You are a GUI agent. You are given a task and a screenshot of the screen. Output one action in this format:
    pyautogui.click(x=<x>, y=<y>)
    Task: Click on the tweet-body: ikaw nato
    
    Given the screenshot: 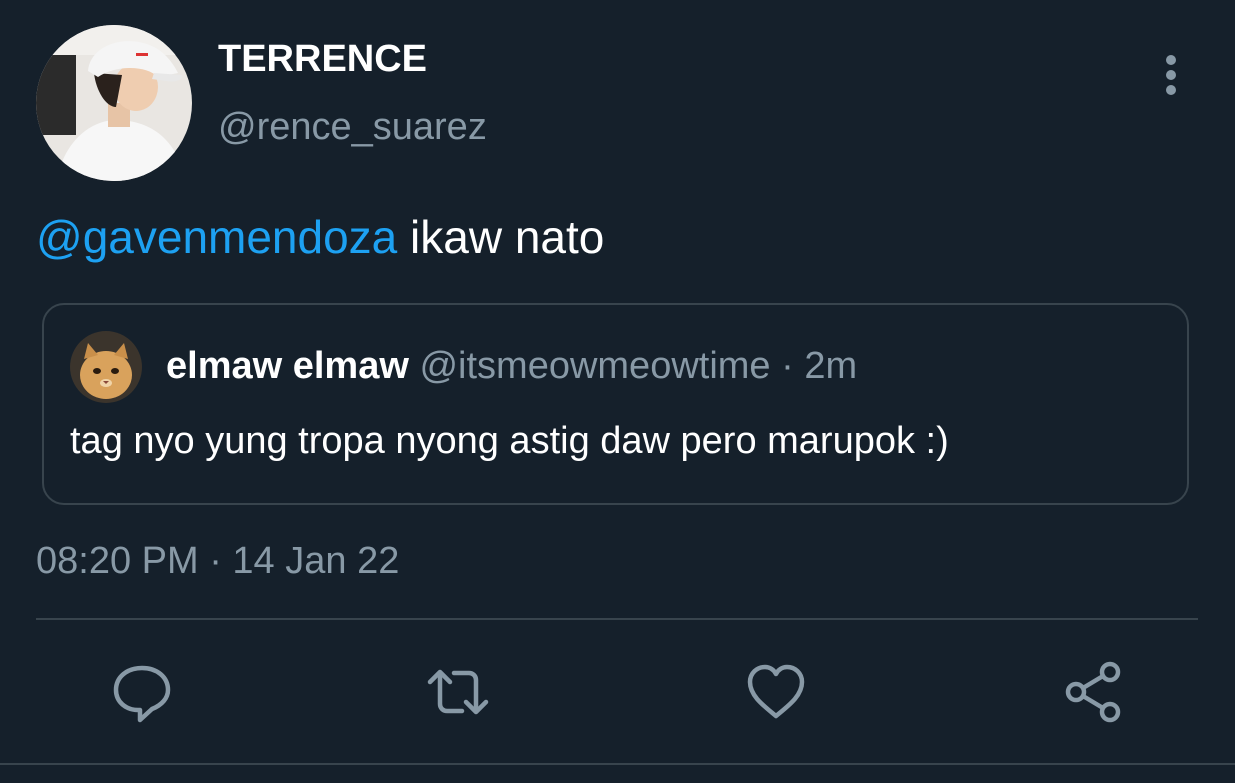 What is the action you would take?
    pyautogui.click(x=501, y=237)
    